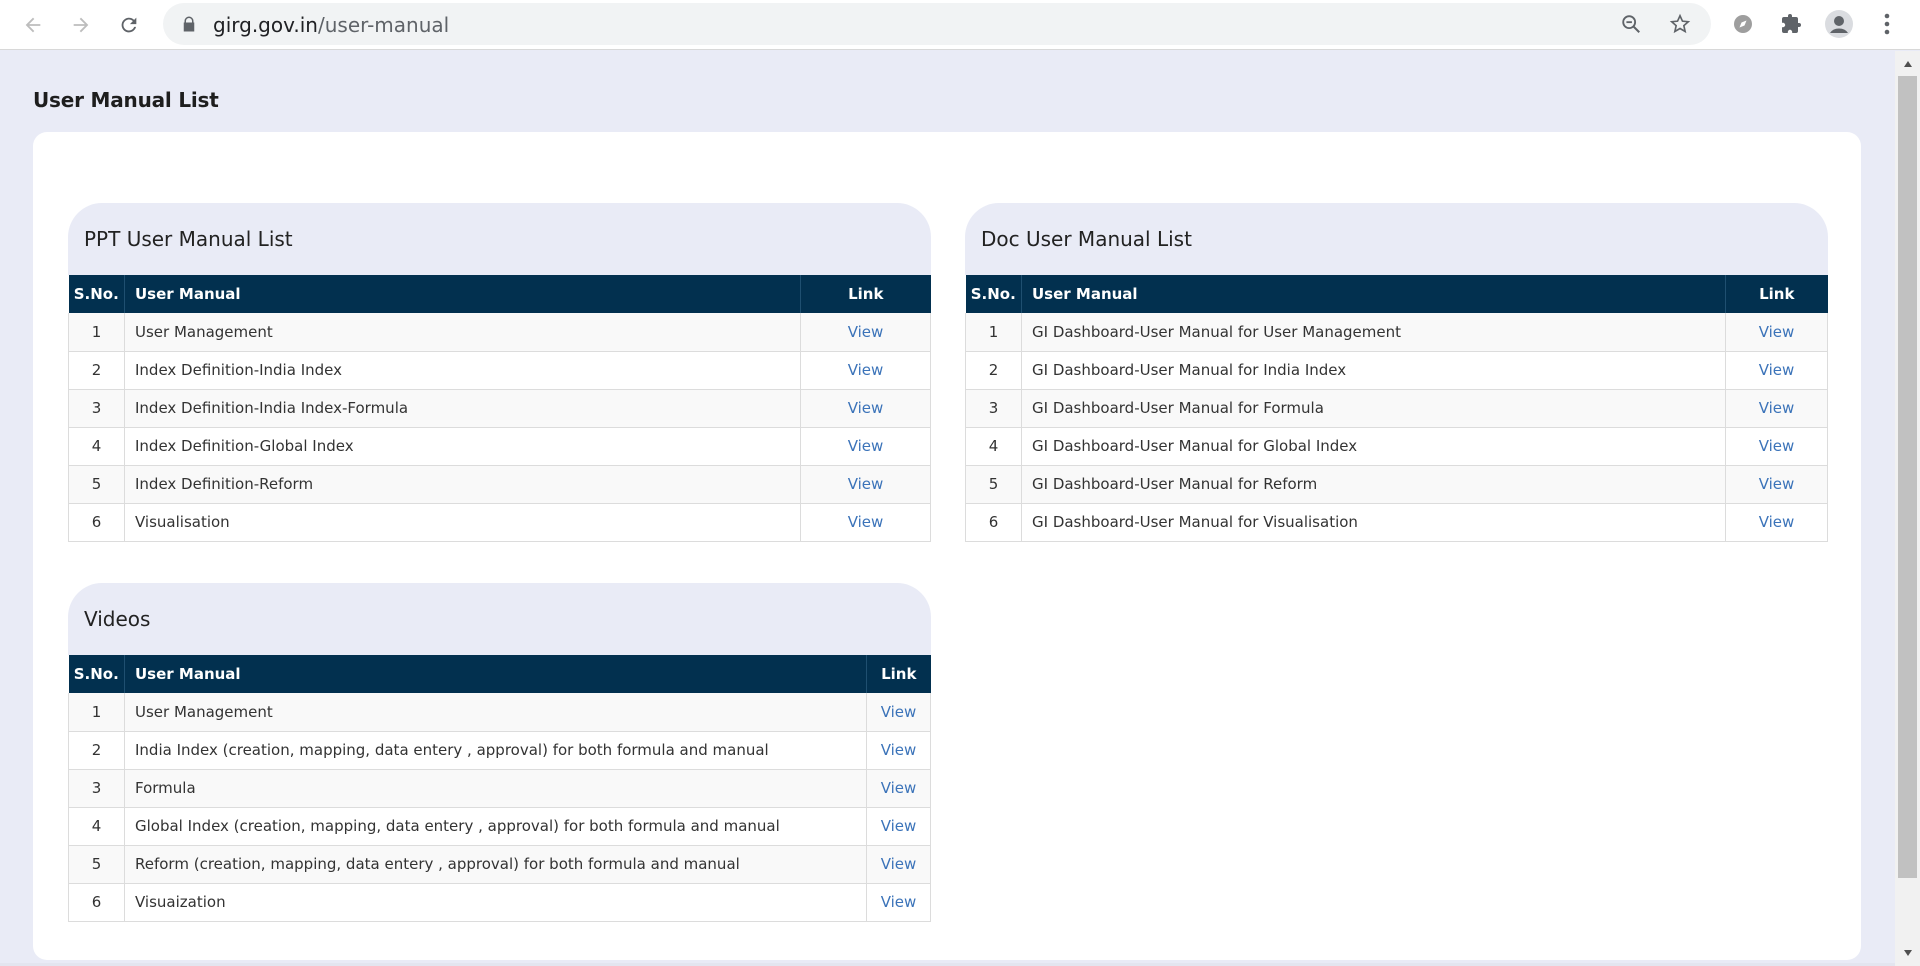 The width and height of the screenshot is (1920, 966). I want to click on table-row: 5 Index Definition-Reform View, so click(499, 484).